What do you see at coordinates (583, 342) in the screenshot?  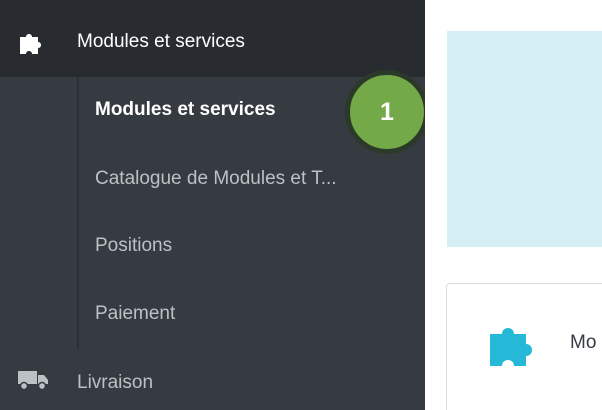 I see `module-card-label: Mo` at bounding box center [583, 342].